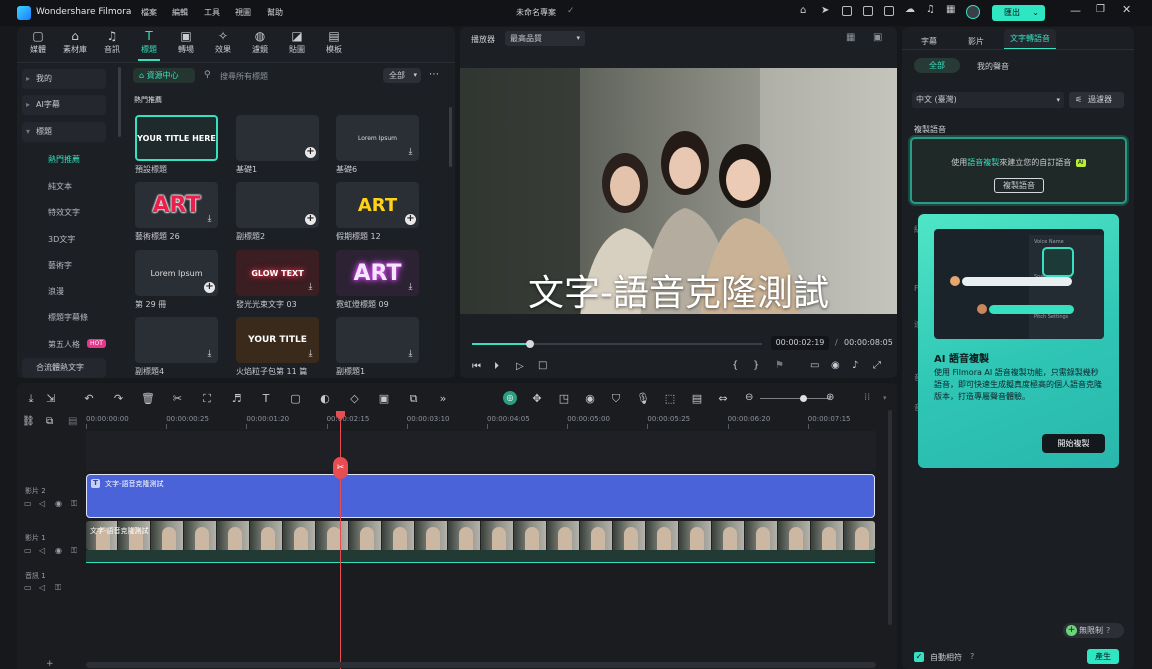 Image resolution: width=1152 pixels, height=669 pixels. I want to click on menu-tools: 工具, so click(212, 12).